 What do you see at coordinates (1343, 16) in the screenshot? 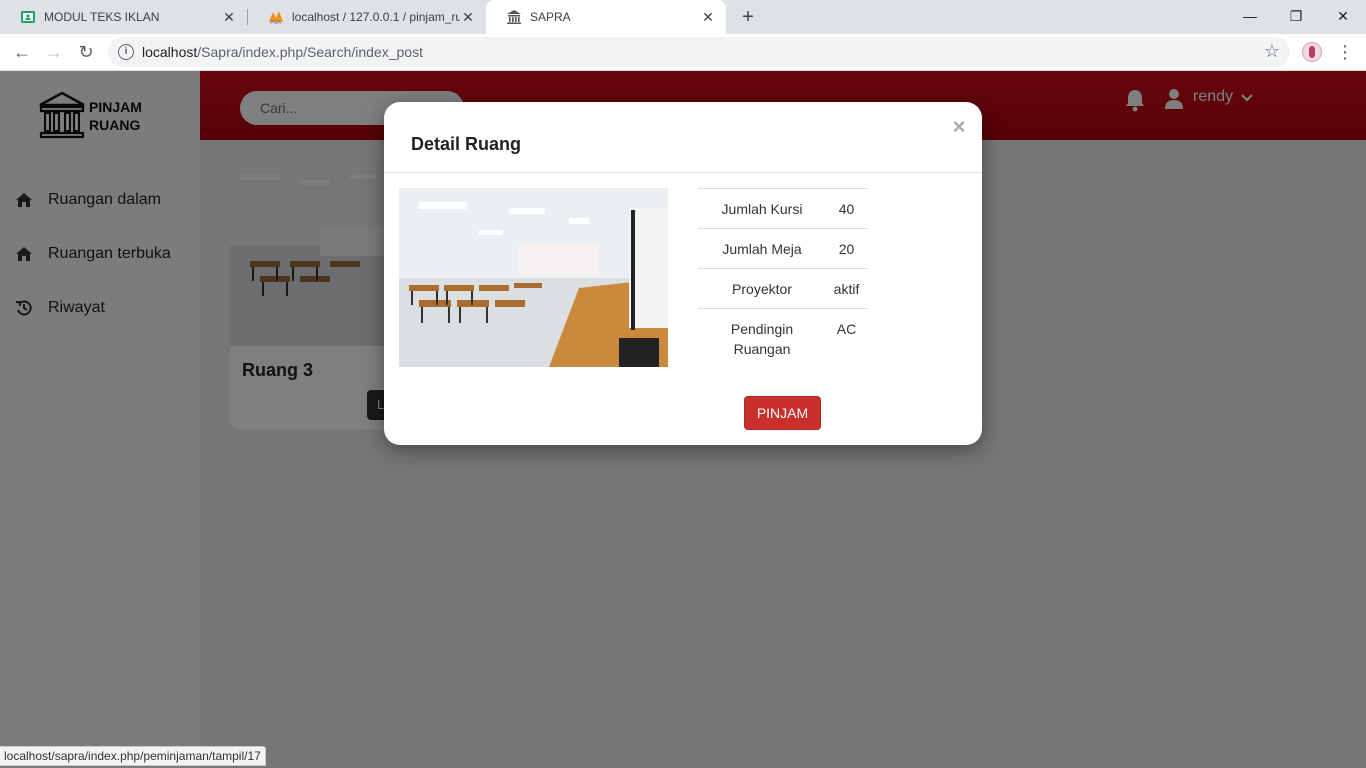
I see `window-close-icon: ✕` at bounding box center [1343, 16].